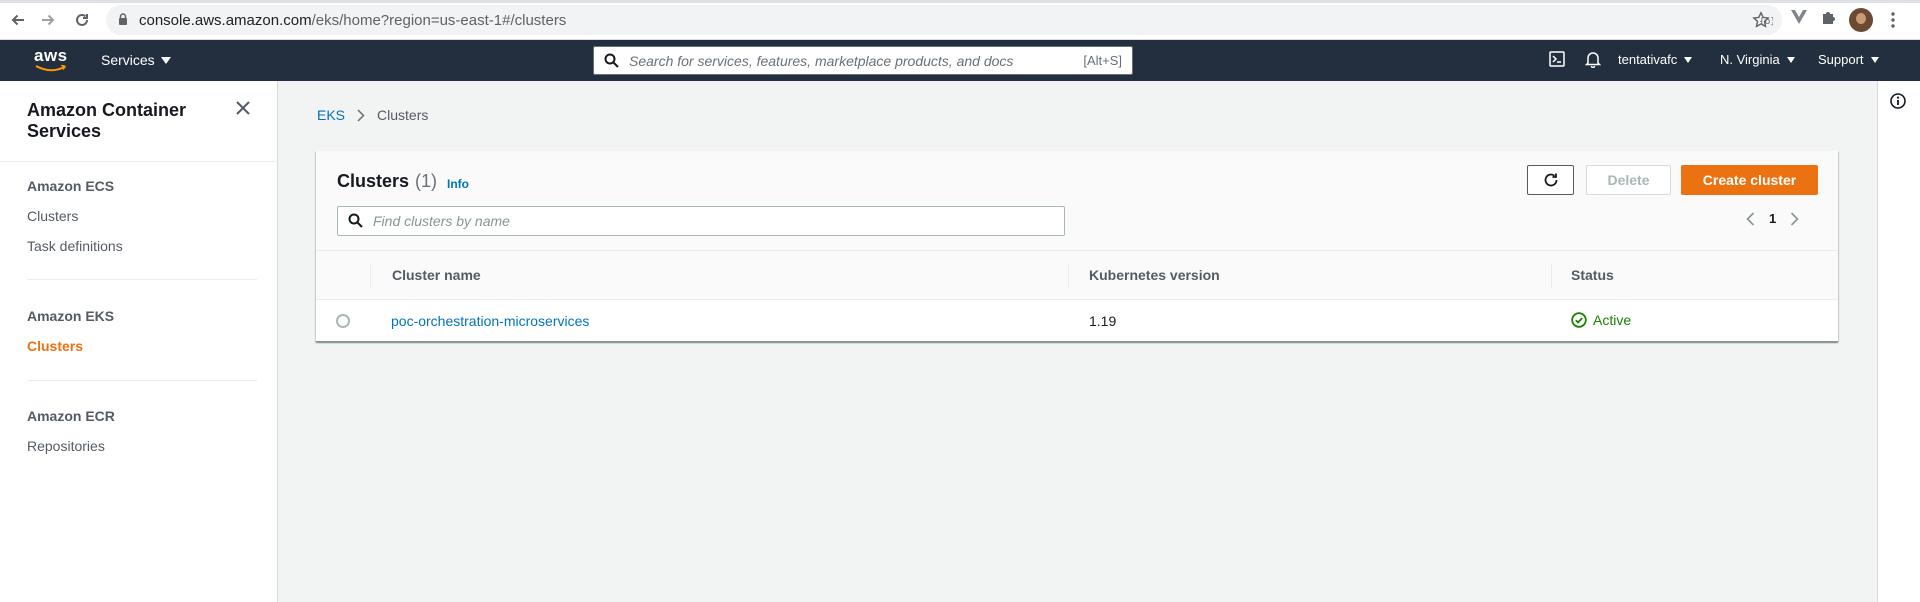 The height and width of the screenshot is (602, 1920). Describe the element at coordinates (490, 321) in the screenshot. I see `cluster-name-link: poc-orchestration-microservices` at that location.